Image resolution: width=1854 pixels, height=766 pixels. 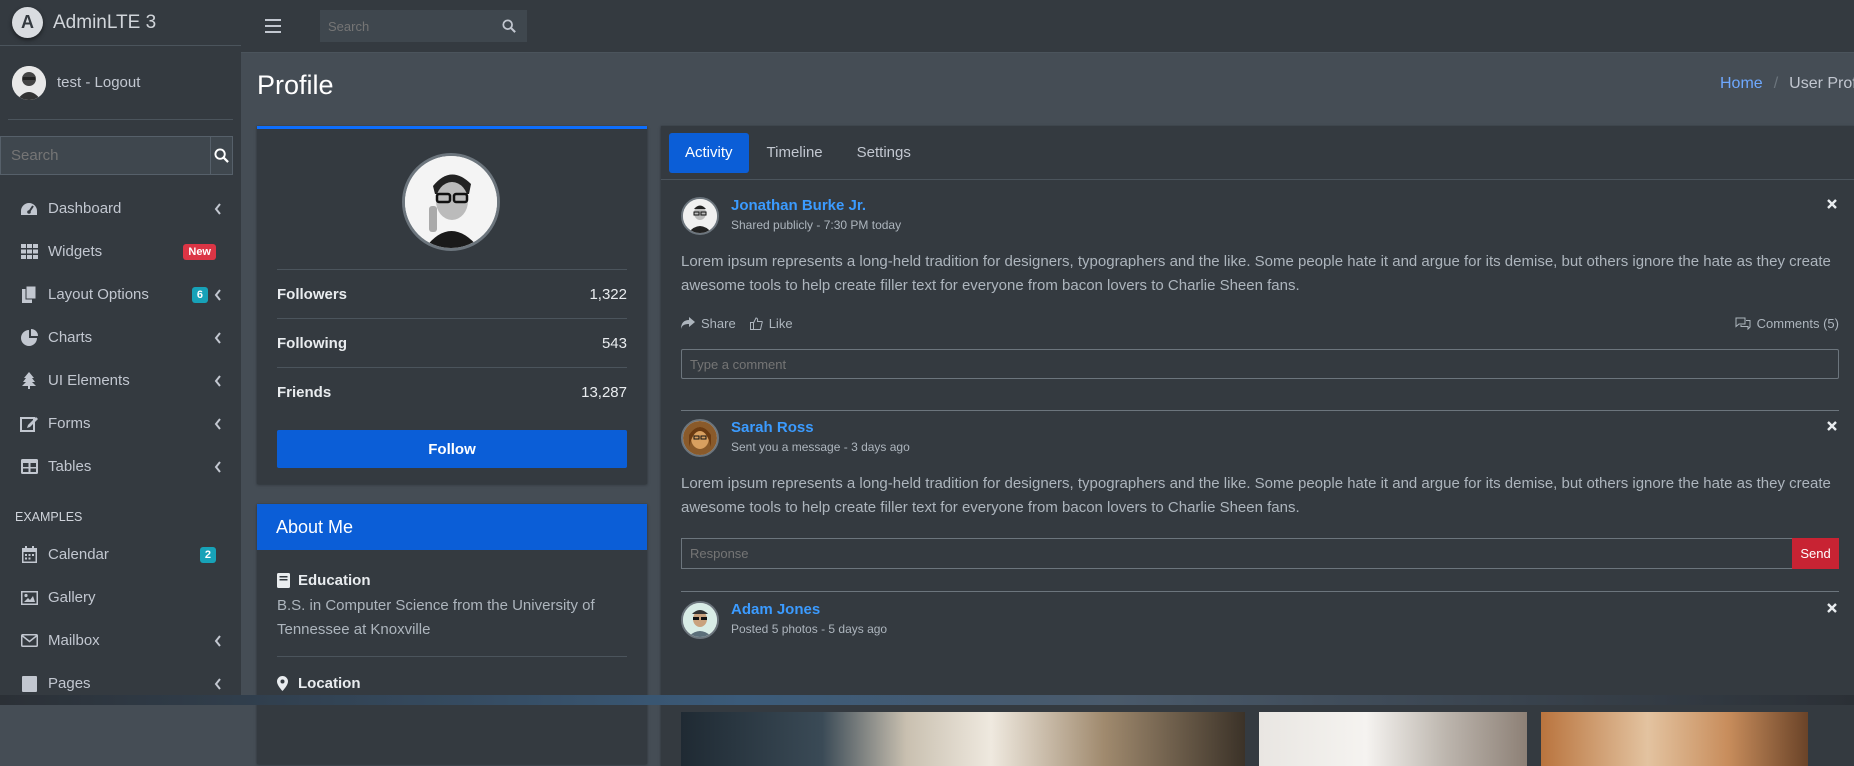 I want to click on badge-count: 6, so click(x=200, y=295).